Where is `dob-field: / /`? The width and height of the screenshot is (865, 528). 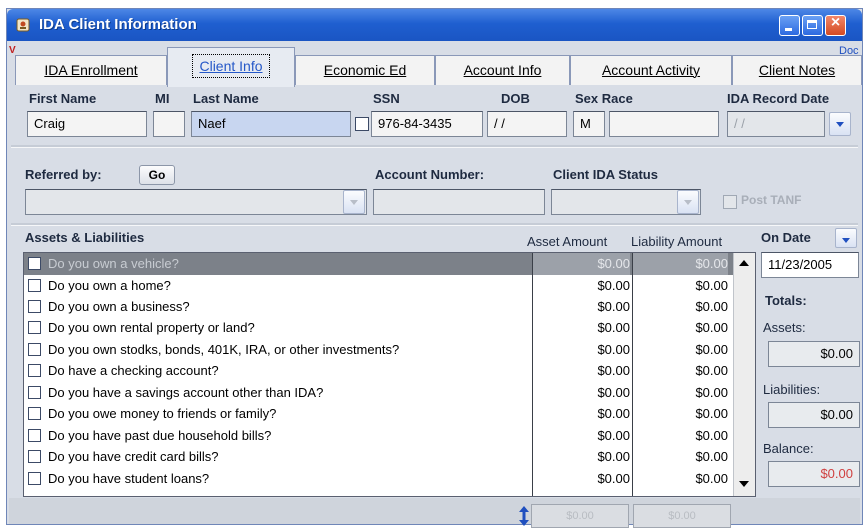 dob-field: / / is located at coordinates (527, 124).